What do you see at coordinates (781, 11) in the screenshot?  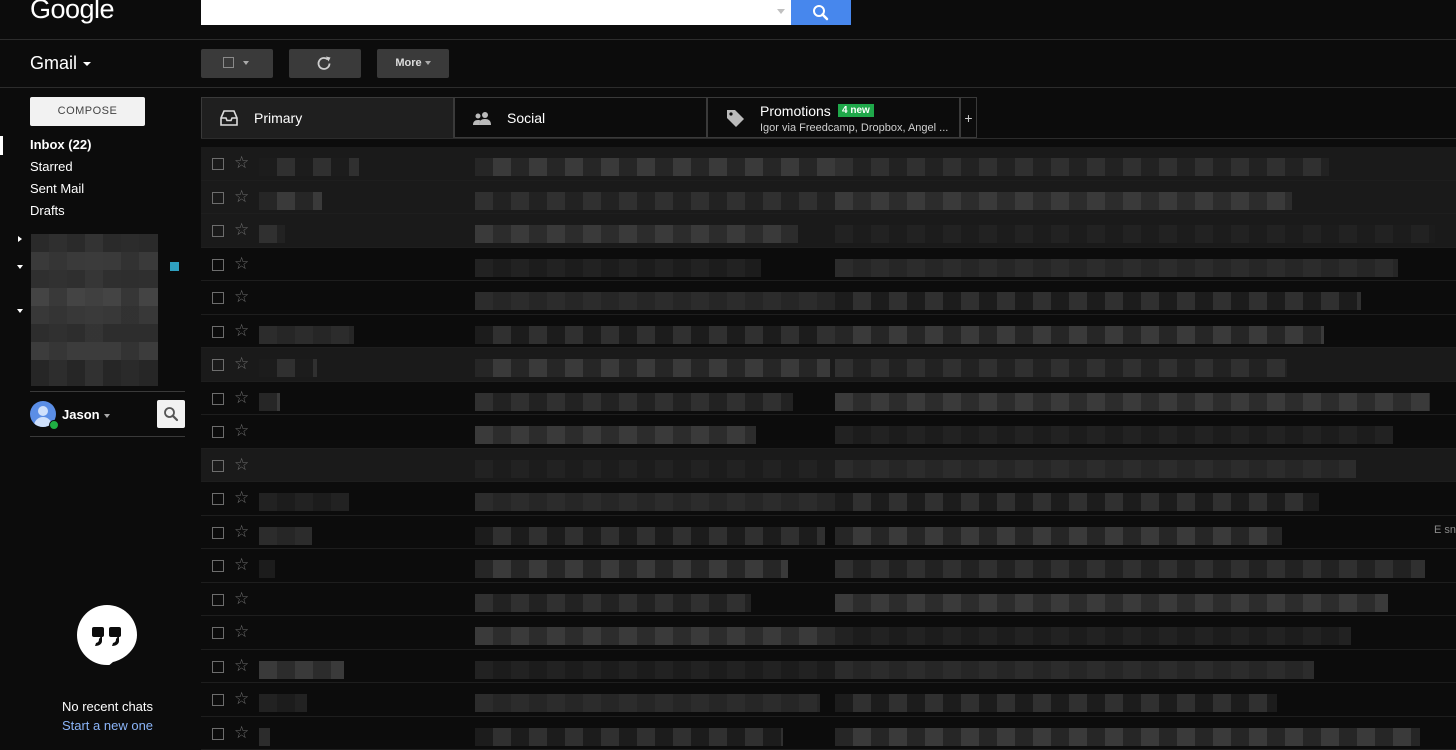 I see `search-dropdown-icon` at bounding box center [781, 11].